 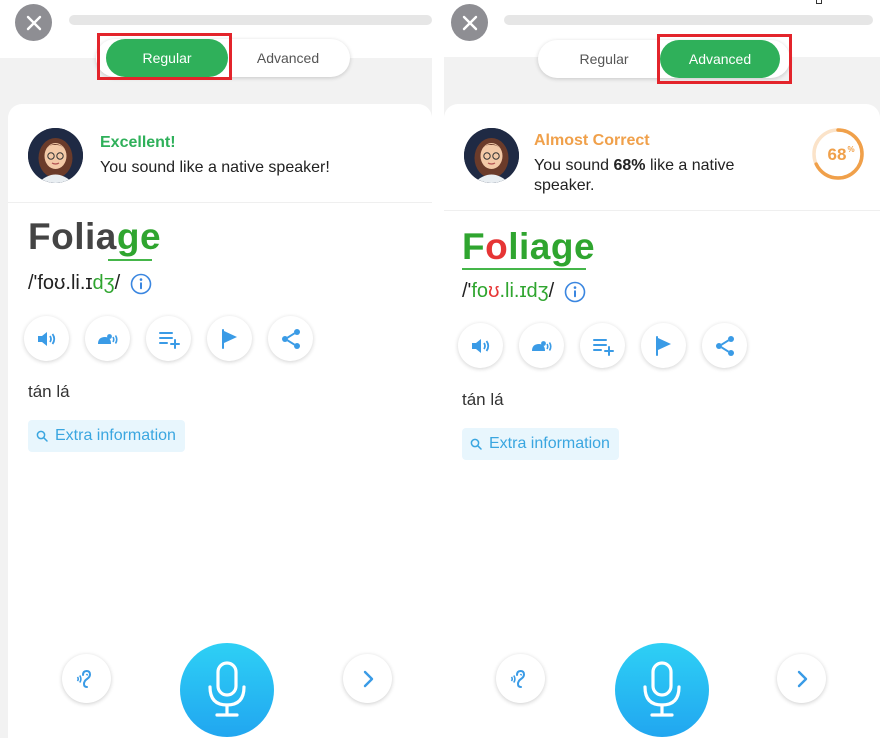 I want to click on ipa-part-correct: .li.ɪdʒ, so click(x=524, y=291).